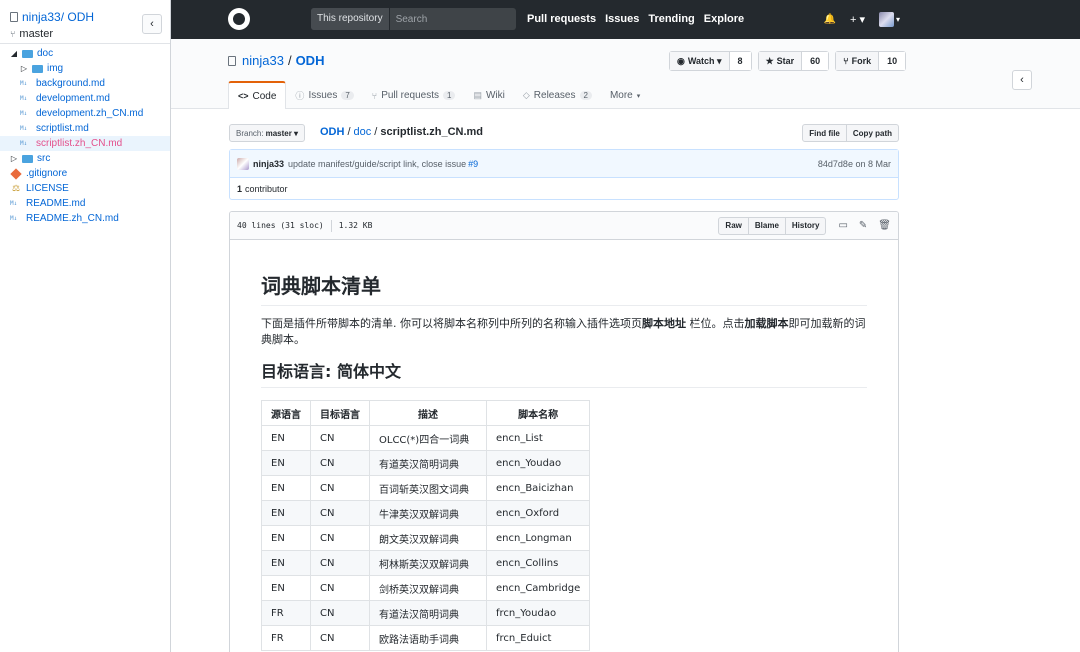 Image resolution: width=1080 pixels, height=652 pixels. I want to click on copy-path-button: Copy path, so click(872, 133).